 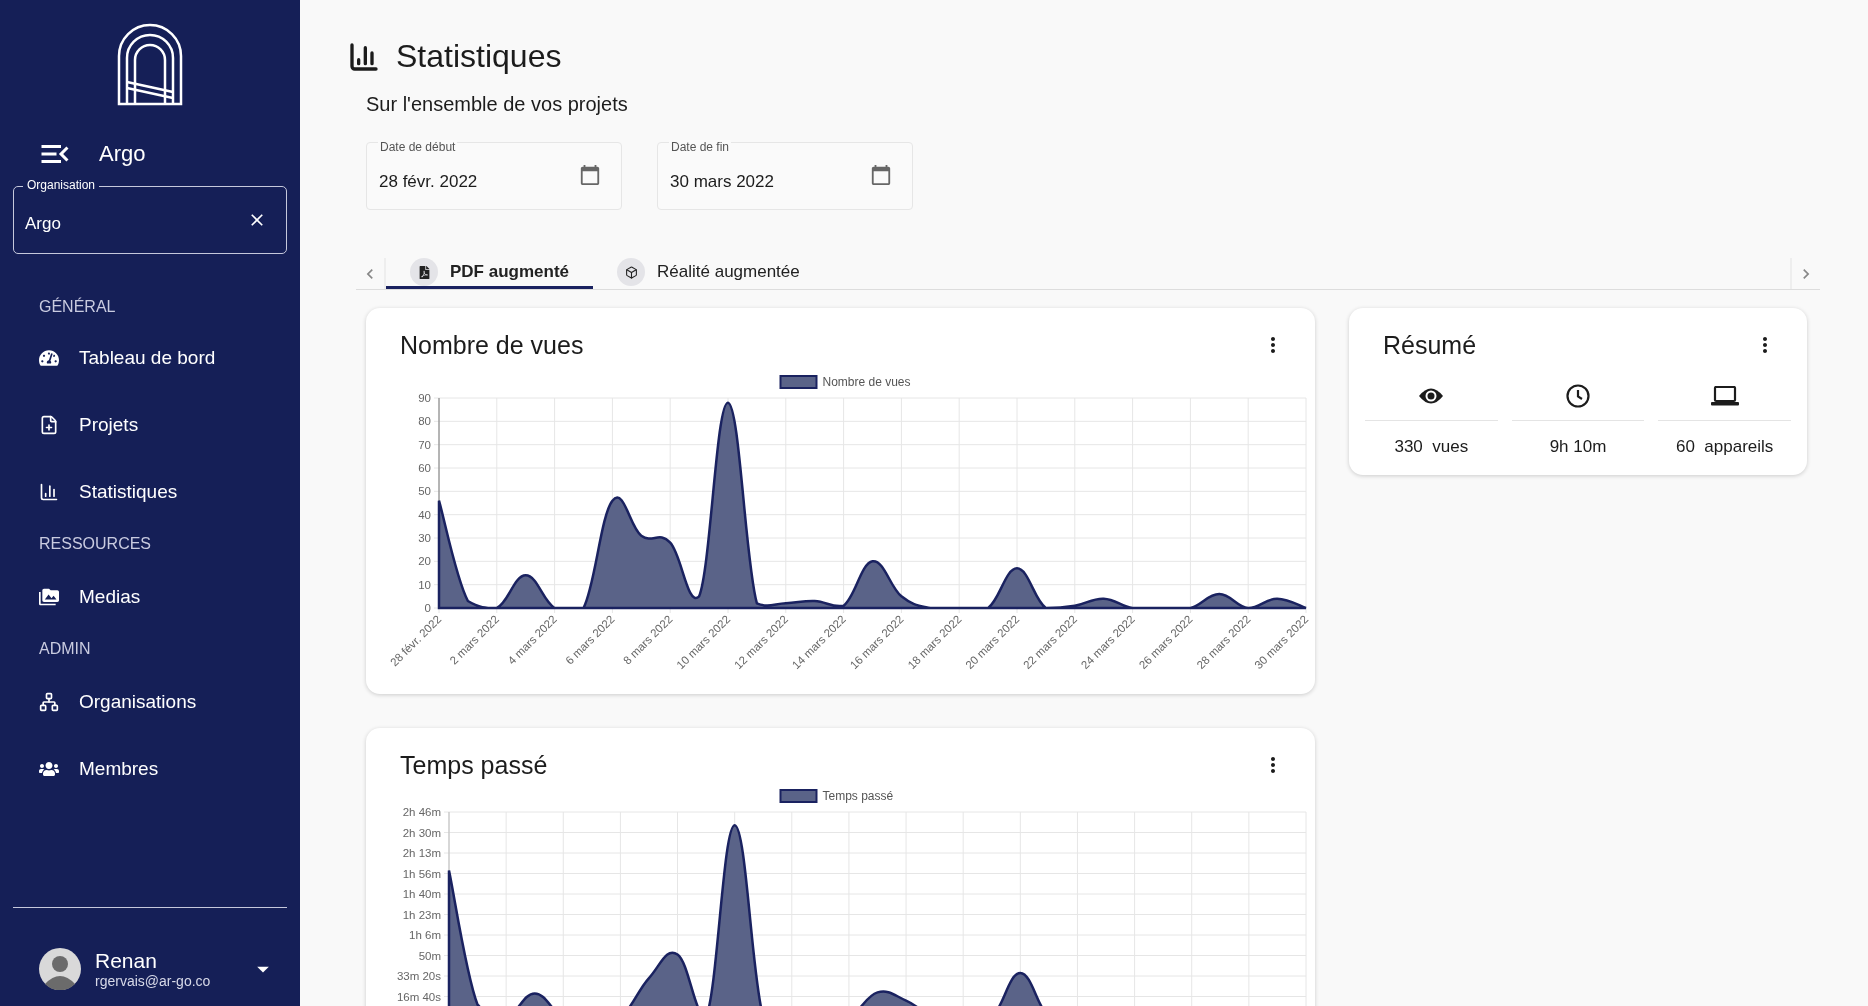 I want to click on sidebar-item: Projets, so click(x=150, y=424).